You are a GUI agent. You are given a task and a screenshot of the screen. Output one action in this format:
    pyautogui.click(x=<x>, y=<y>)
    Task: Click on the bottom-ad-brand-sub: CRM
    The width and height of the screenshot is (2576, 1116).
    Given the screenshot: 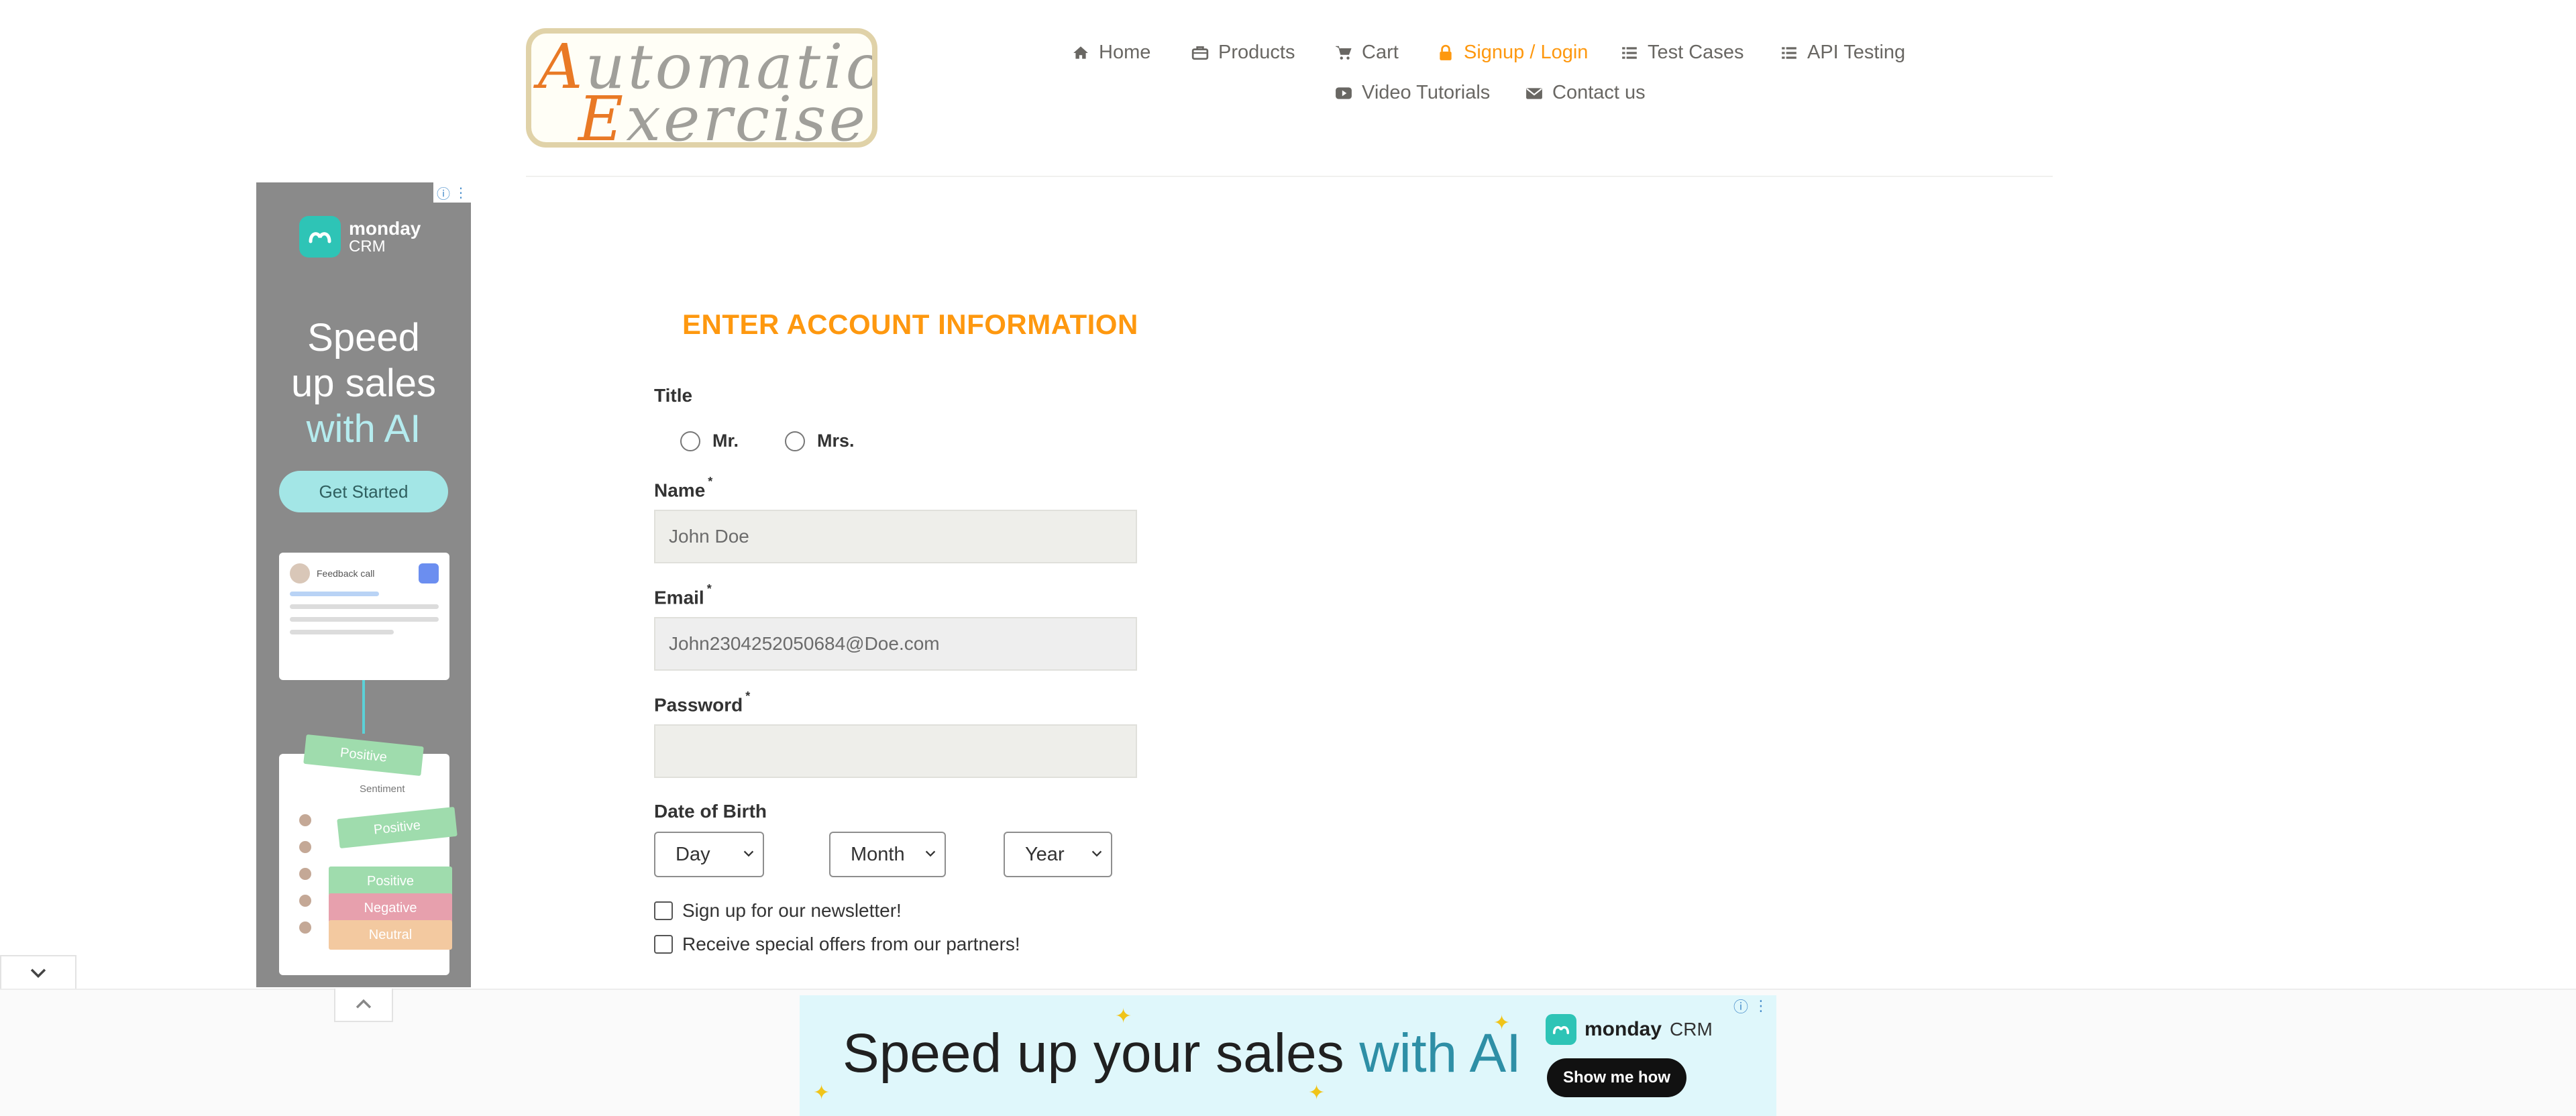 What is the action you would take?
    pyautogui.click(x=1691, y=1029)
    